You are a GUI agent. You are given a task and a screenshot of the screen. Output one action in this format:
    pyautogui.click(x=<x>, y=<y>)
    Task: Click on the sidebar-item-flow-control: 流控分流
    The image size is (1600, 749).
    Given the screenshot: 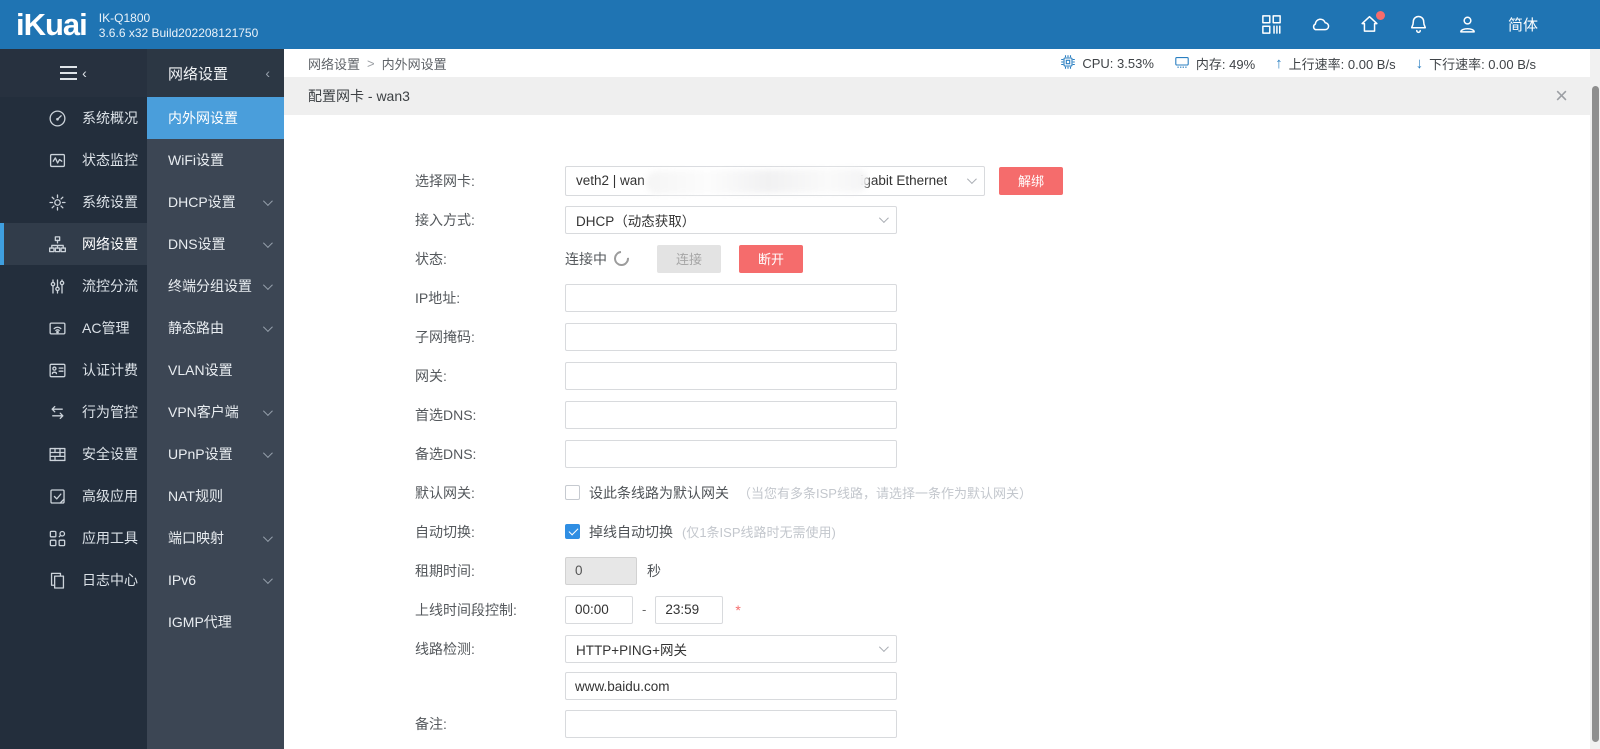 What is the action you would take?
    pyautogui.click(x=73, y=286)
    